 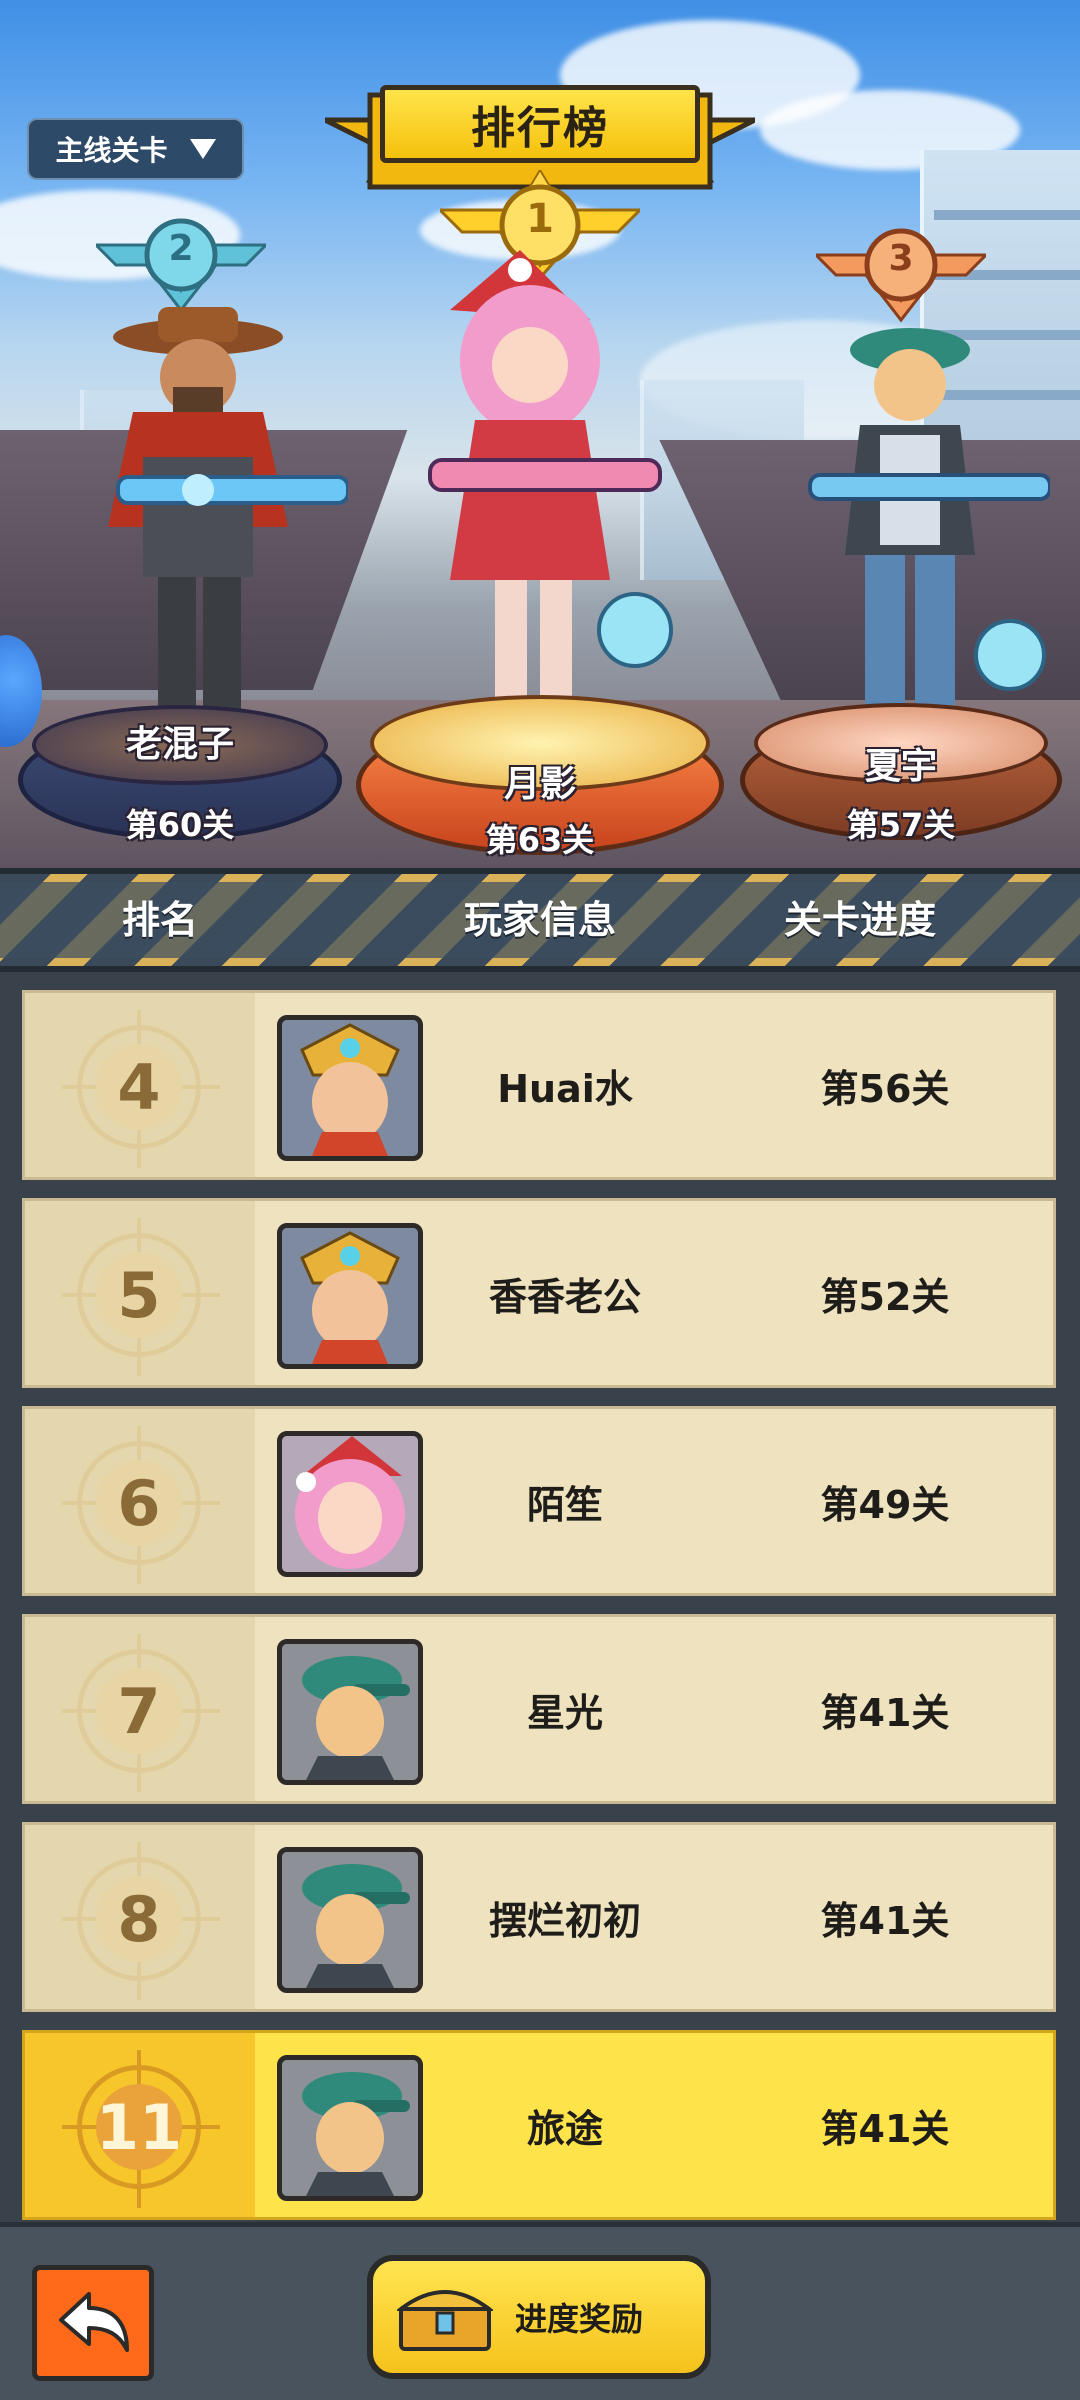 I want to click on player-name: 星光, so click(x=564, y=1712).